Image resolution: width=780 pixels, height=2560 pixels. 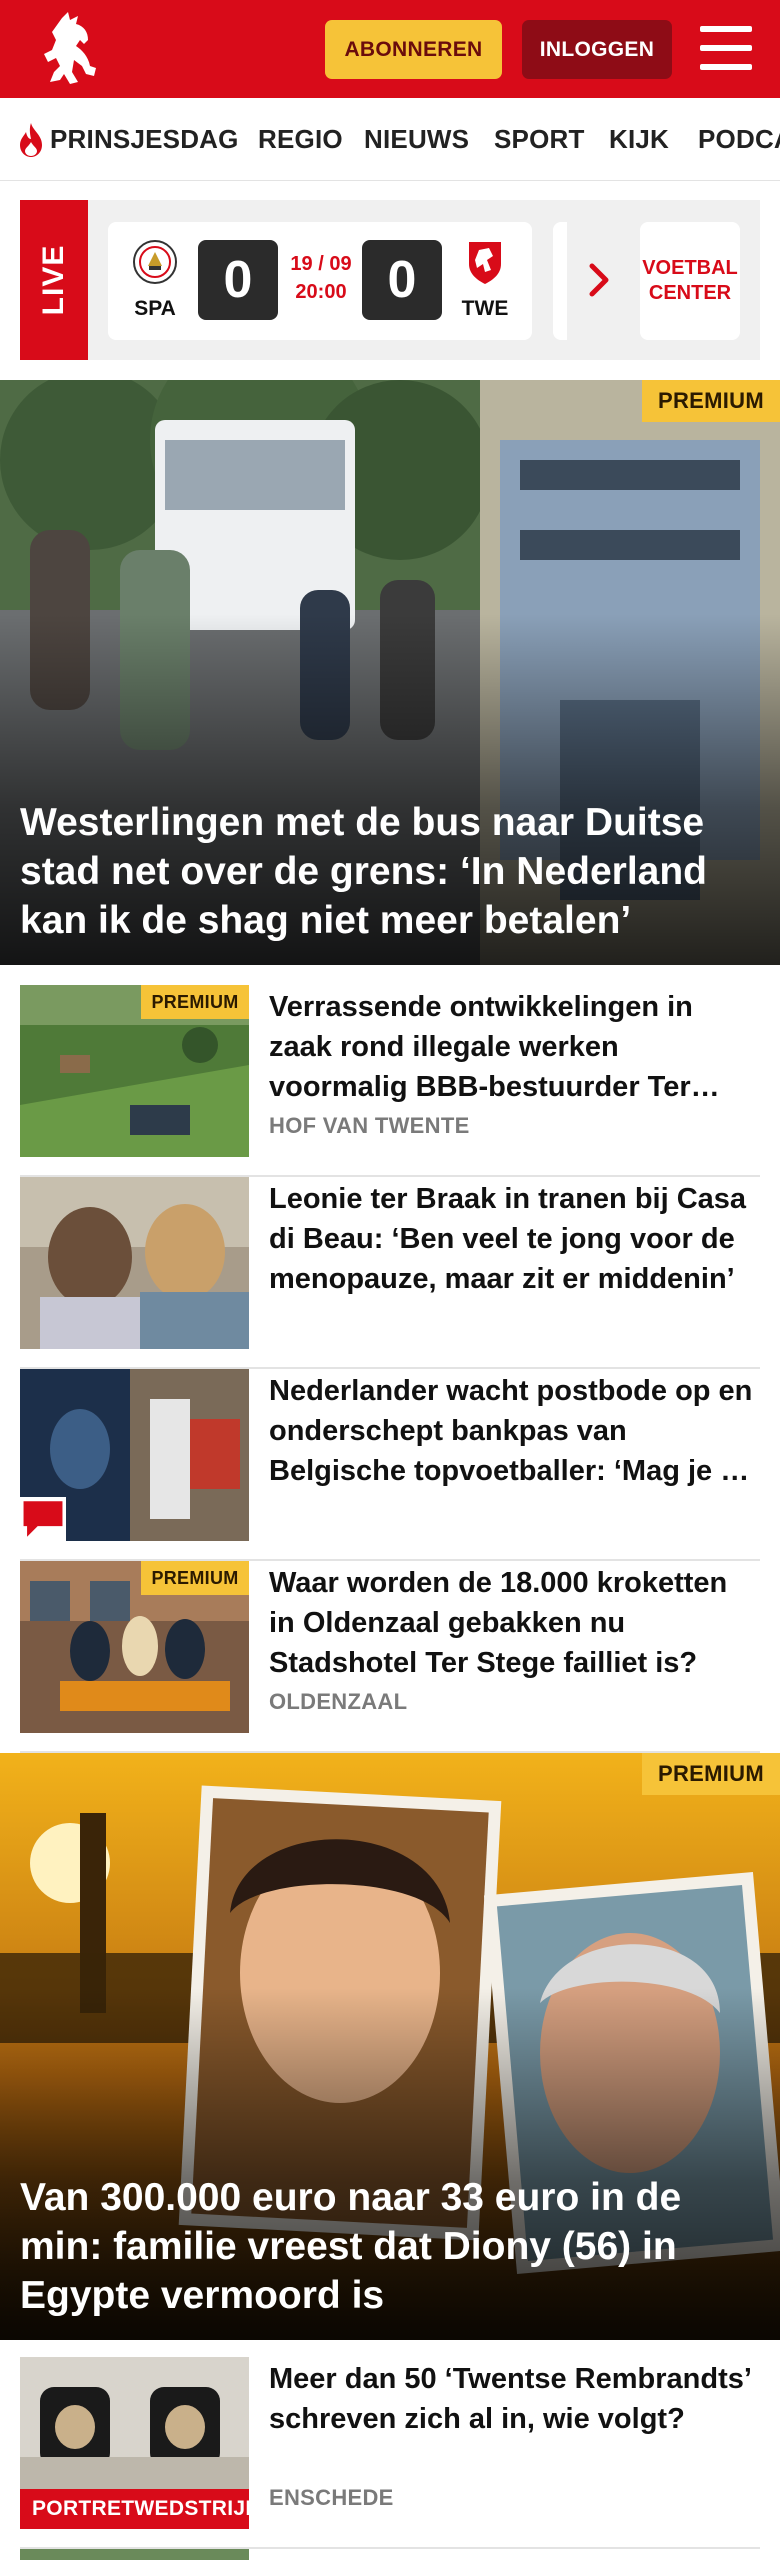 What do you see at coordinates (321, 278) in the screenshot?
I see `match-datetime: 19 / 09 20:00` at bounding box center [321, 278].